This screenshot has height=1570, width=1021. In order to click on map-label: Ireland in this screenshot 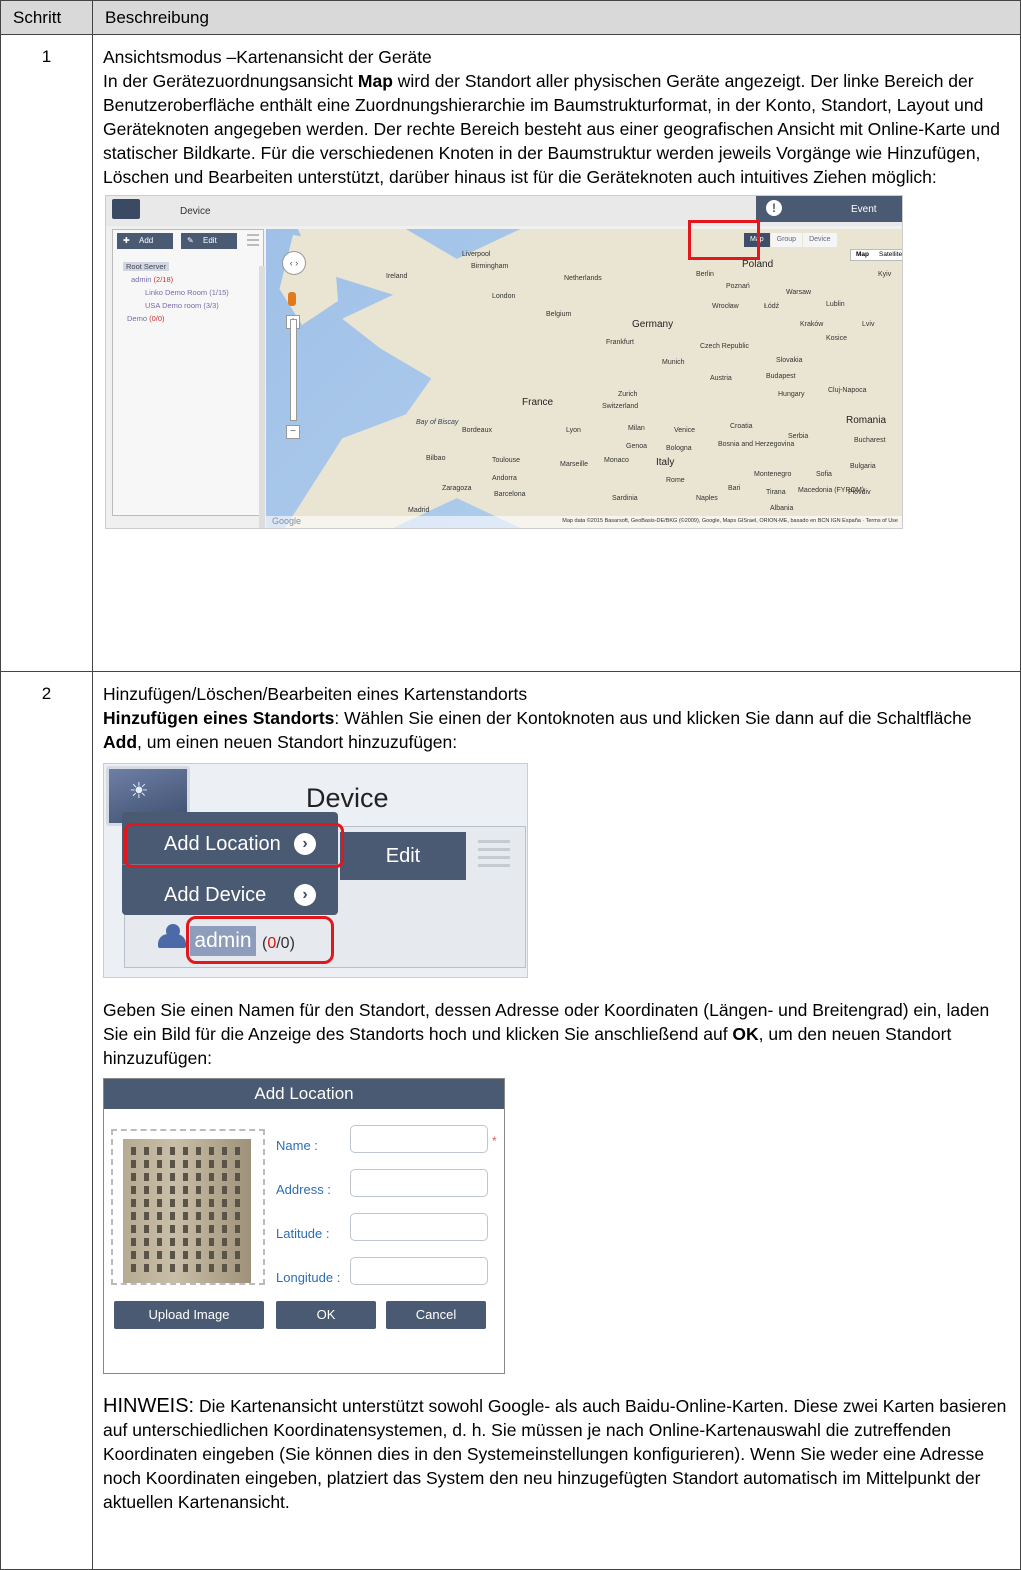, I will do `click(397, 276)`.